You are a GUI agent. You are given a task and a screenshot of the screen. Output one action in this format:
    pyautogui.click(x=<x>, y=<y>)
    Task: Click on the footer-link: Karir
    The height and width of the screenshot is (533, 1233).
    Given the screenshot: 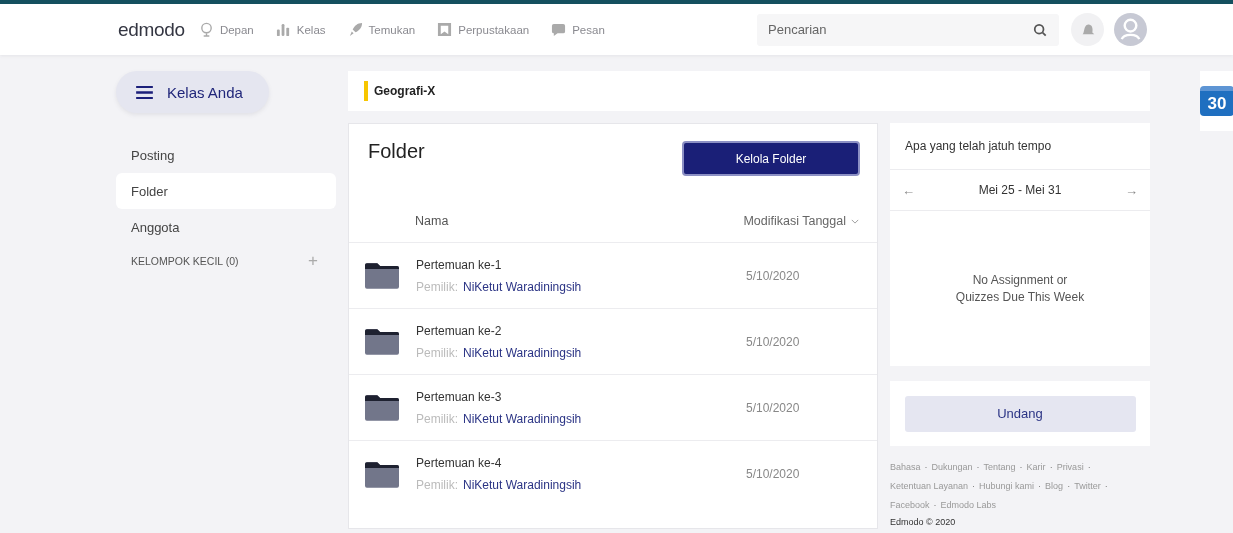 What is the action you would take?
    pyautogui.click(x=1036, y=467)
    